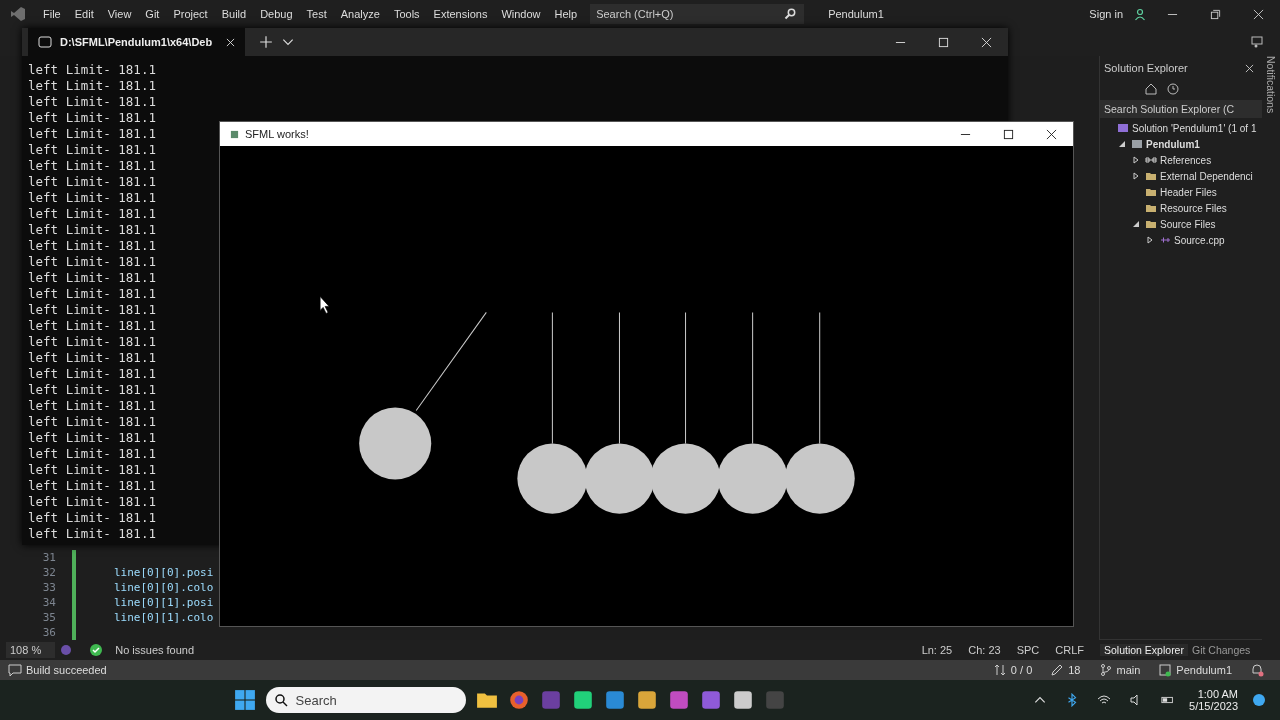 The image size is (1280, 720). Describe the element at coordinates (1105, 670) in the screenshot. I see `branch-icon` at that location.